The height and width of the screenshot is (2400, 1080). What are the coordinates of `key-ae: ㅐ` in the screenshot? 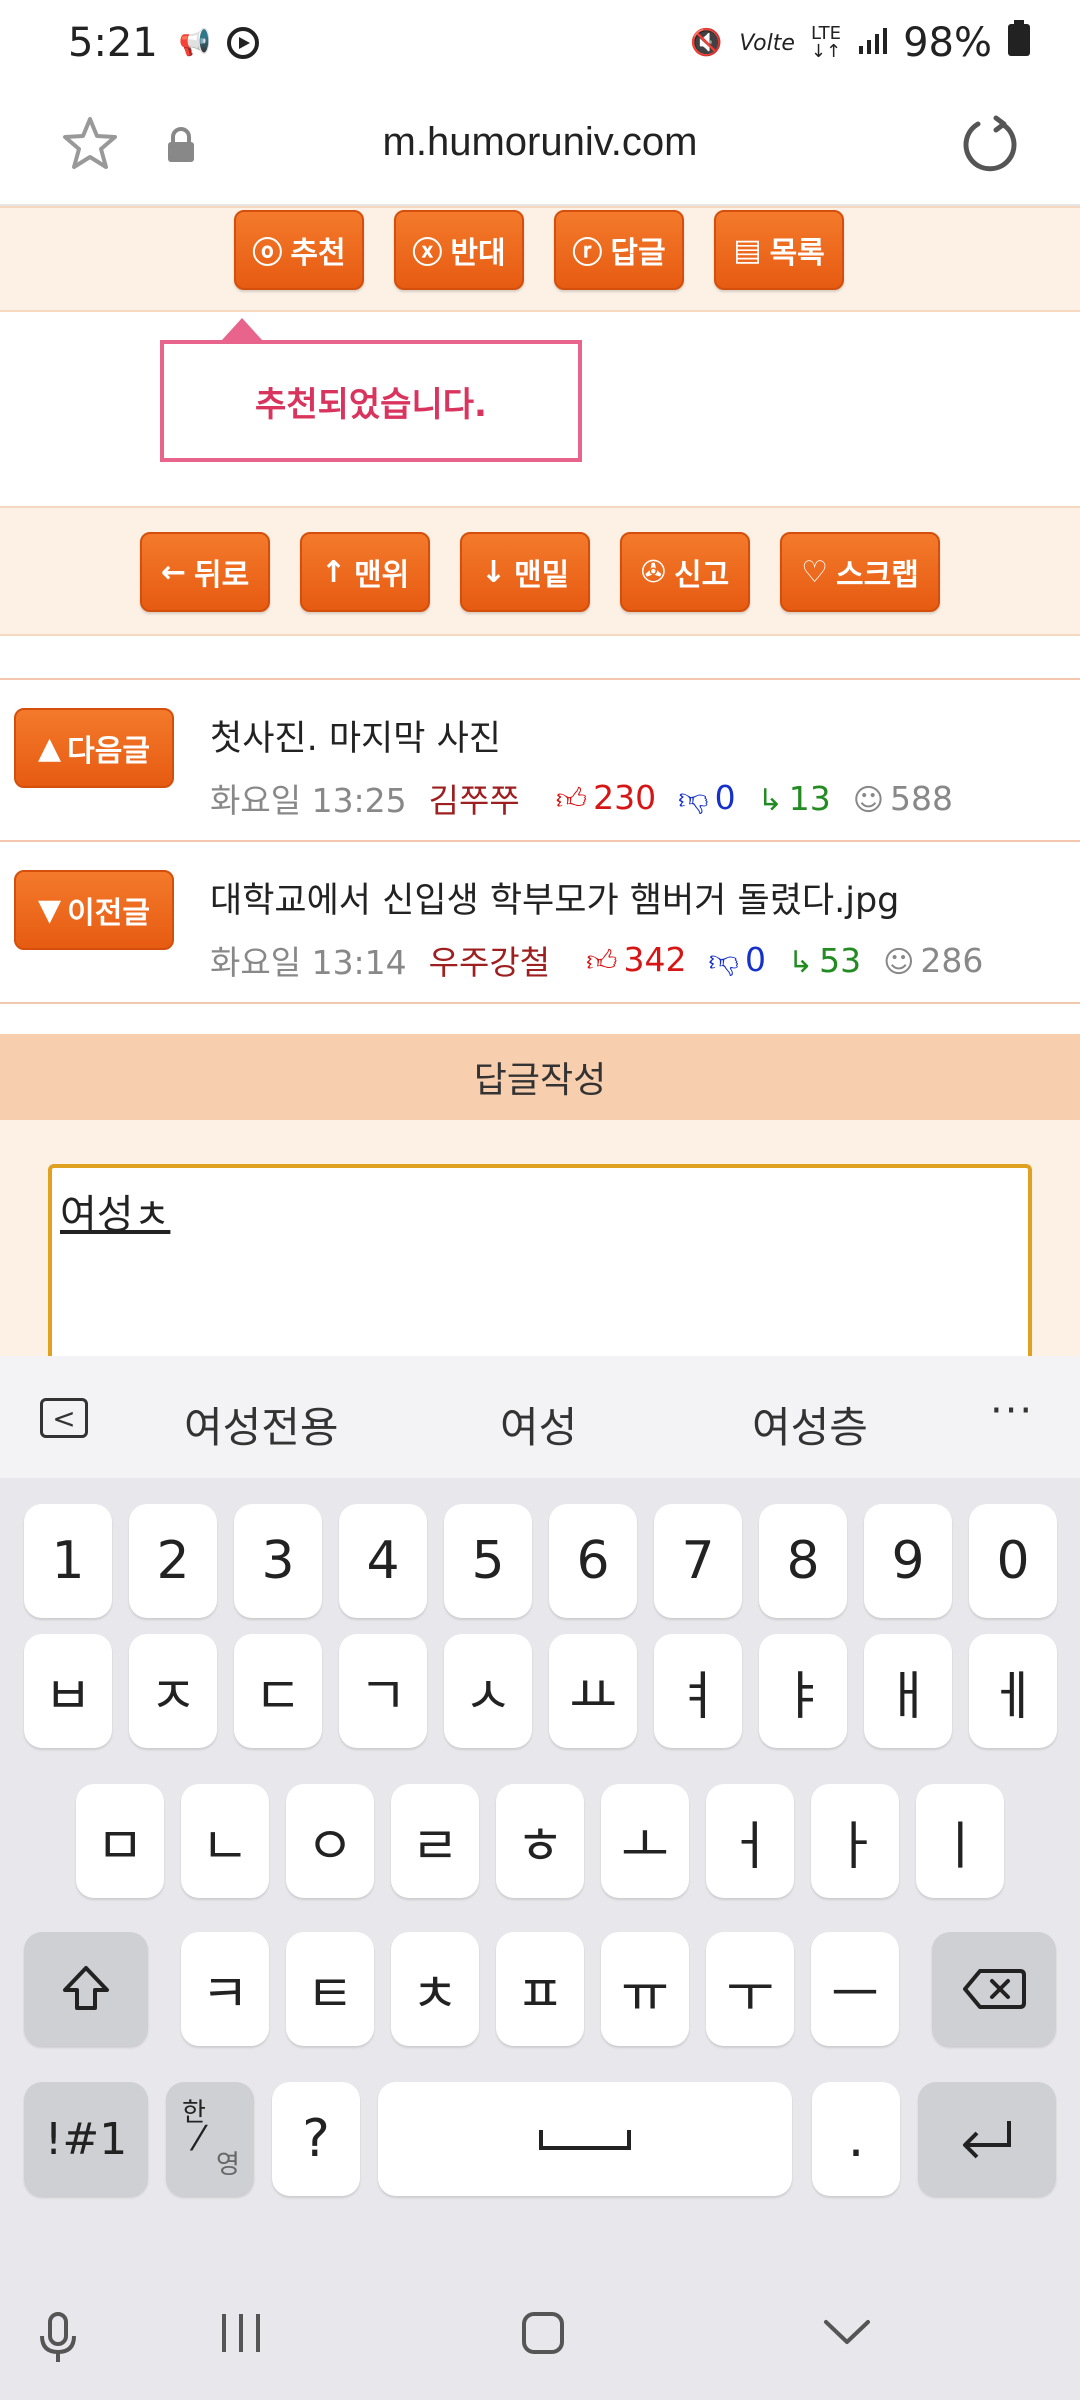 It's located at (908, 1691).